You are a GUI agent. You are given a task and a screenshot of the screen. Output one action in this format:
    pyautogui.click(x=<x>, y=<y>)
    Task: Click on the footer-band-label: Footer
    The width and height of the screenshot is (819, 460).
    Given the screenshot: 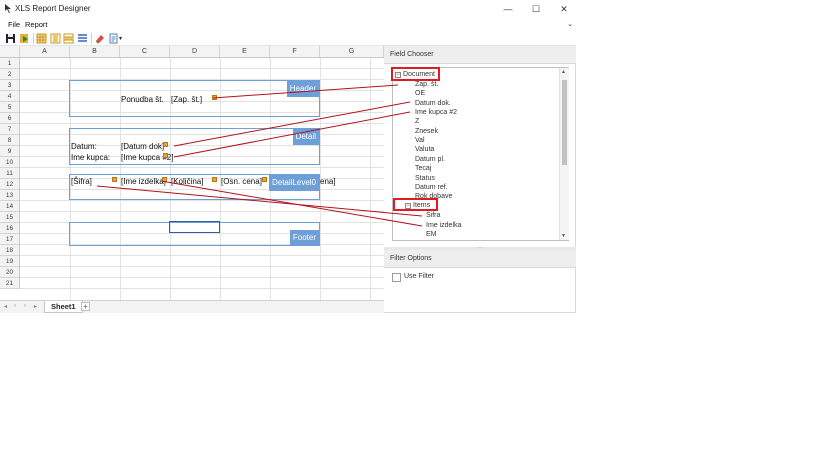 What is the action you would take?
    pyautogui.click(x=304, y=238)
    